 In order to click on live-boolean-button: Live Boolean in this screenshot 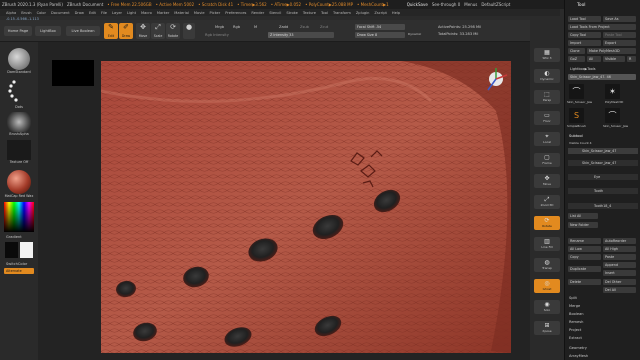, I will do `click(83, 31)`.